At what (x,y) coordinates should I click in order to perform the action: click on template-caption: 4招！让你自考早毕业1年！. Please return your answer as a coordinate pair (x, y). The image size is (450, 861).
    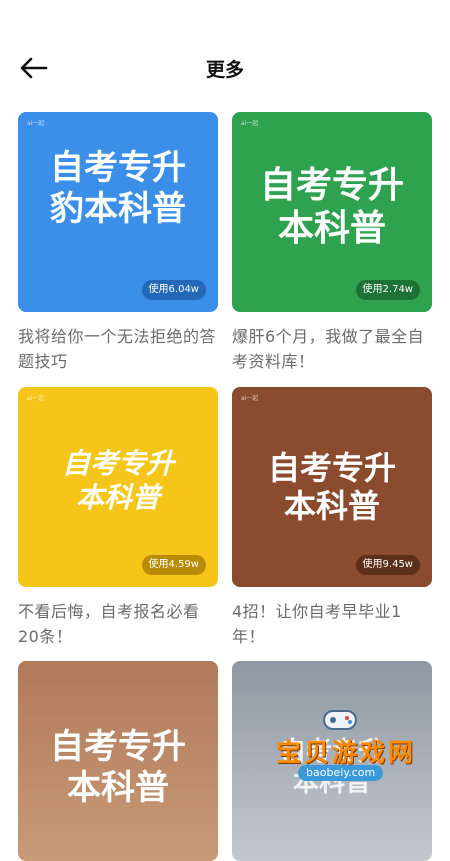
    Looking at the image, I should click on (332, 624).